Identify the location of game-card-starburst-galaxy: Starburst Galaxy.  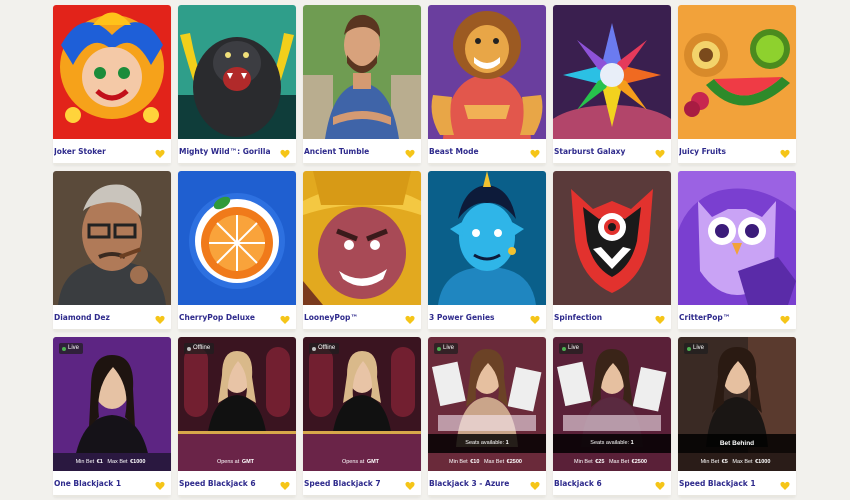
(612, 85).